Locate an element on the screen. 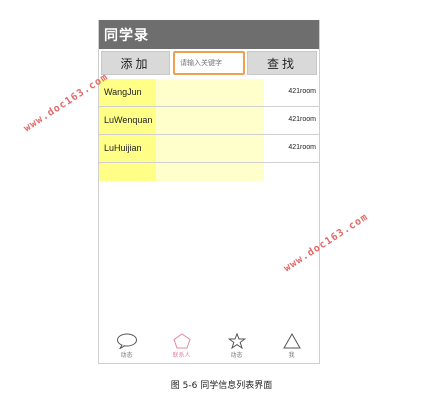 The width and height of the screenshot is (443, 400). toolbar: 添加 查找 is located at coordinates (209, 63).